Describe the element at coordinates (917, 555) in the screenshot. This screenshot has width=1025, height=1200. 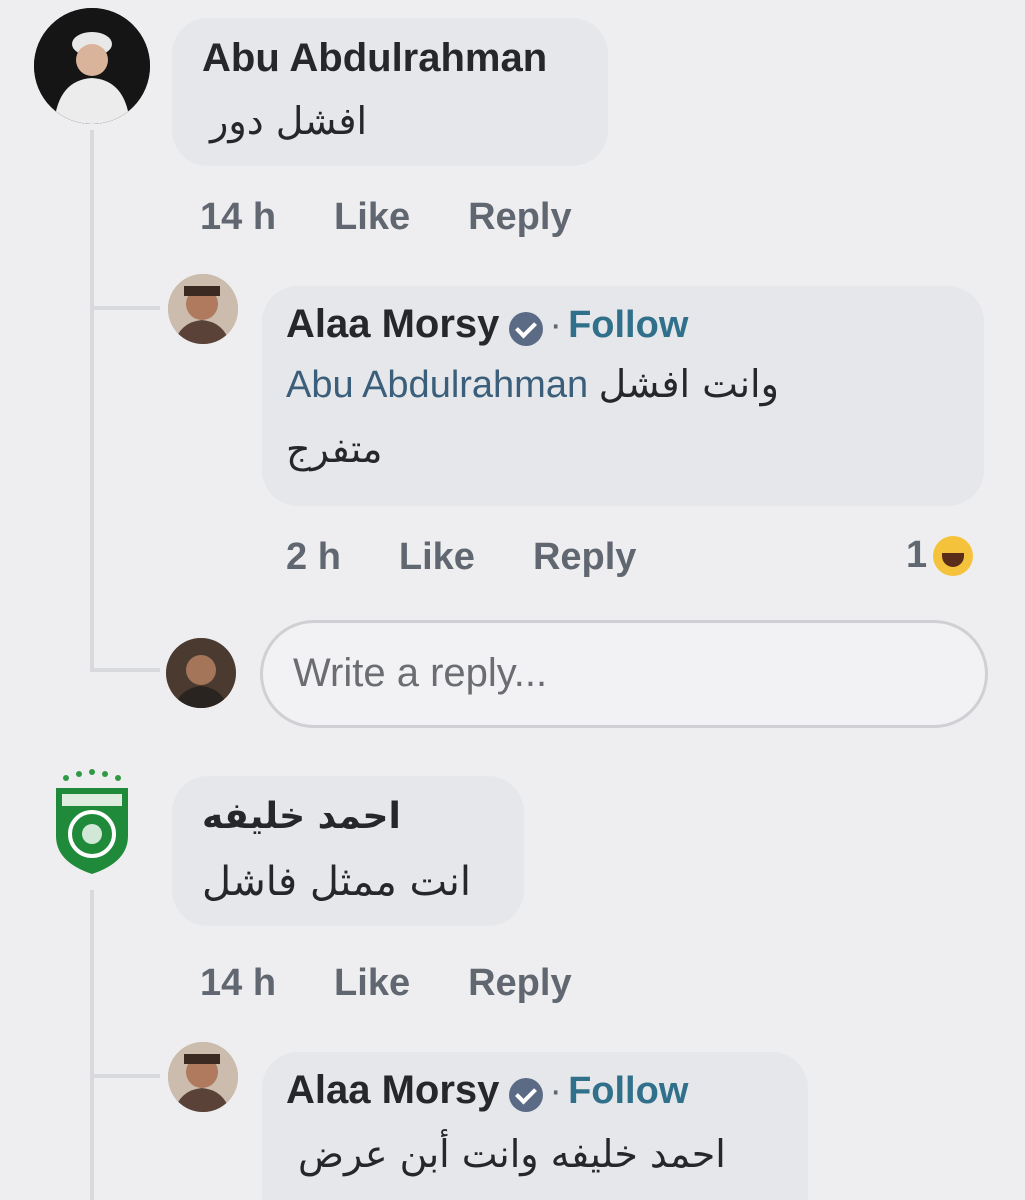
I see `reaction-count: 1` at that location.